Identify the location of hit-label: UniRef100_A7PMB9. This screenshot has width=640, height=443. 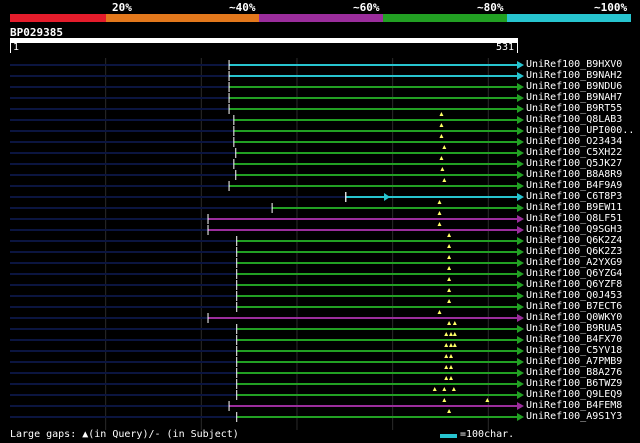
(574, 361).